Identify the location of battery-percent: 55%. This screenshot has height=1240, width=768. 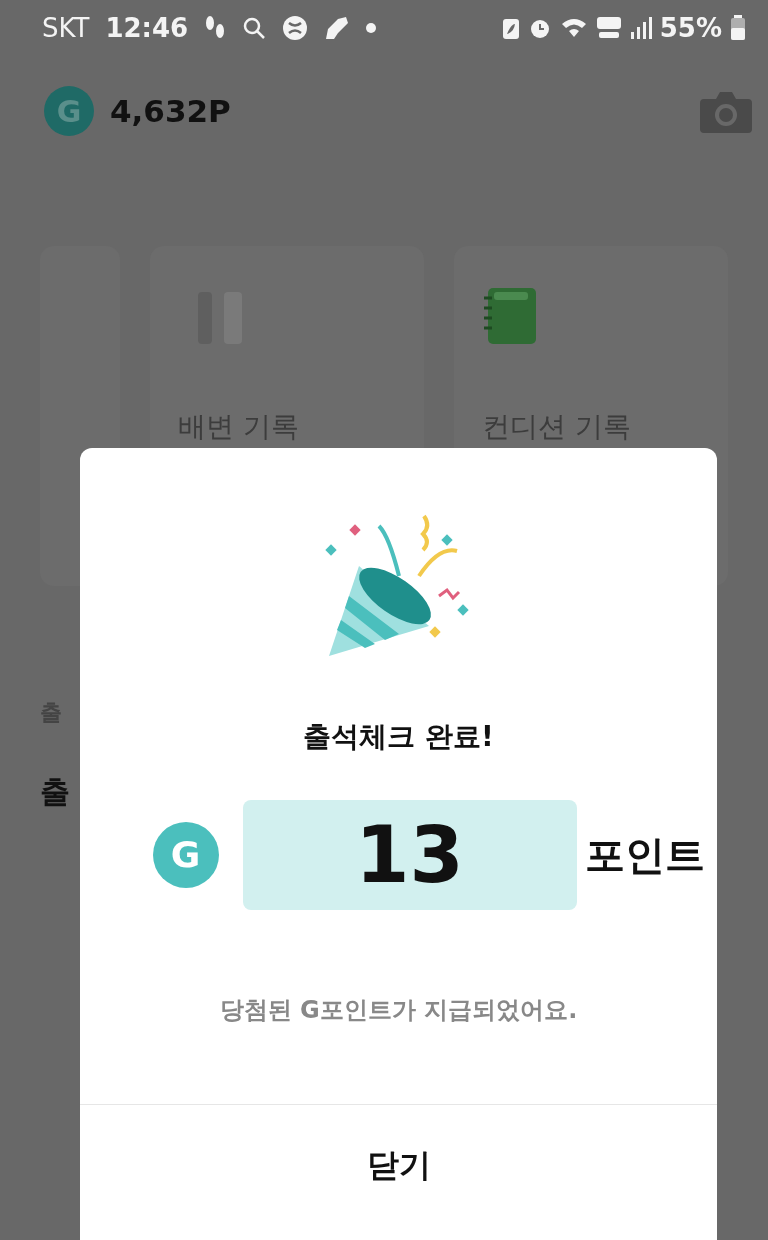
(690, 28).